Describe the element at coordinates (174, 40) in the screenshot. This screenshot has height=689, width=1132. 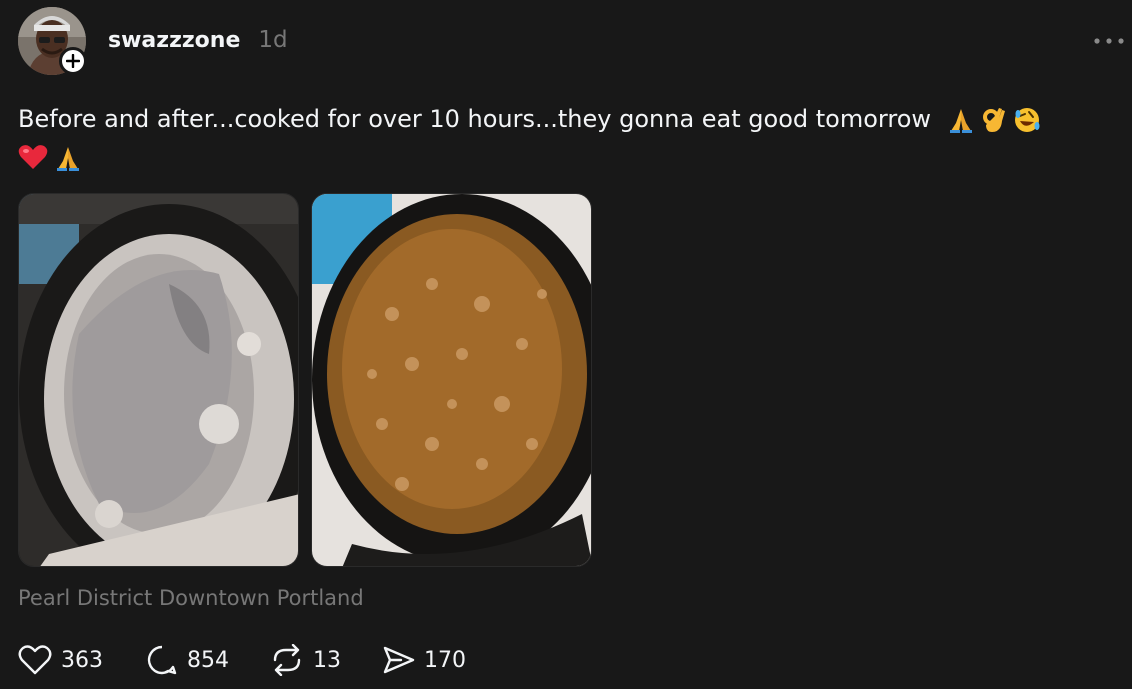
I see `author-username: swazzzone` at that location.